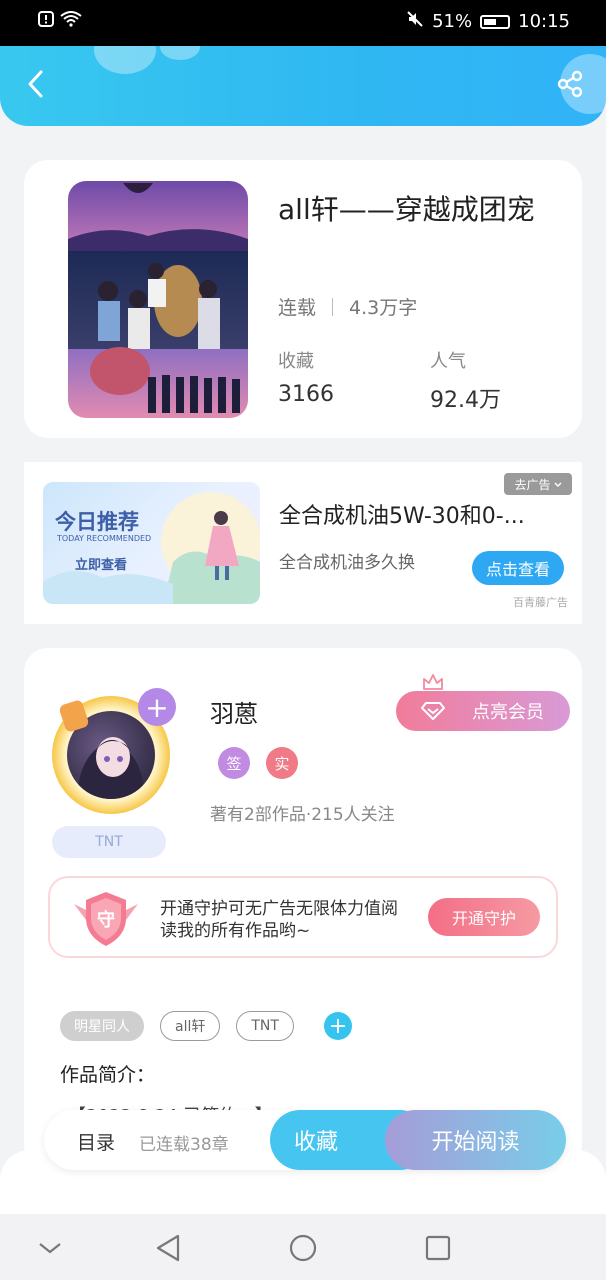  Describe the element at coordinates (305, 1140) in the screenshot. I see `action-bar: 目录 已连载38章 收藏 开始阅读` at that location.